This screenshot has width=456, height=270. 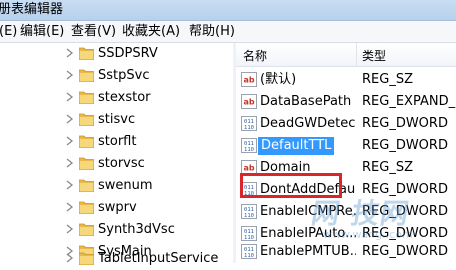 I want to click on title-bar: 册表编辑器, so click(x=228, y=10).